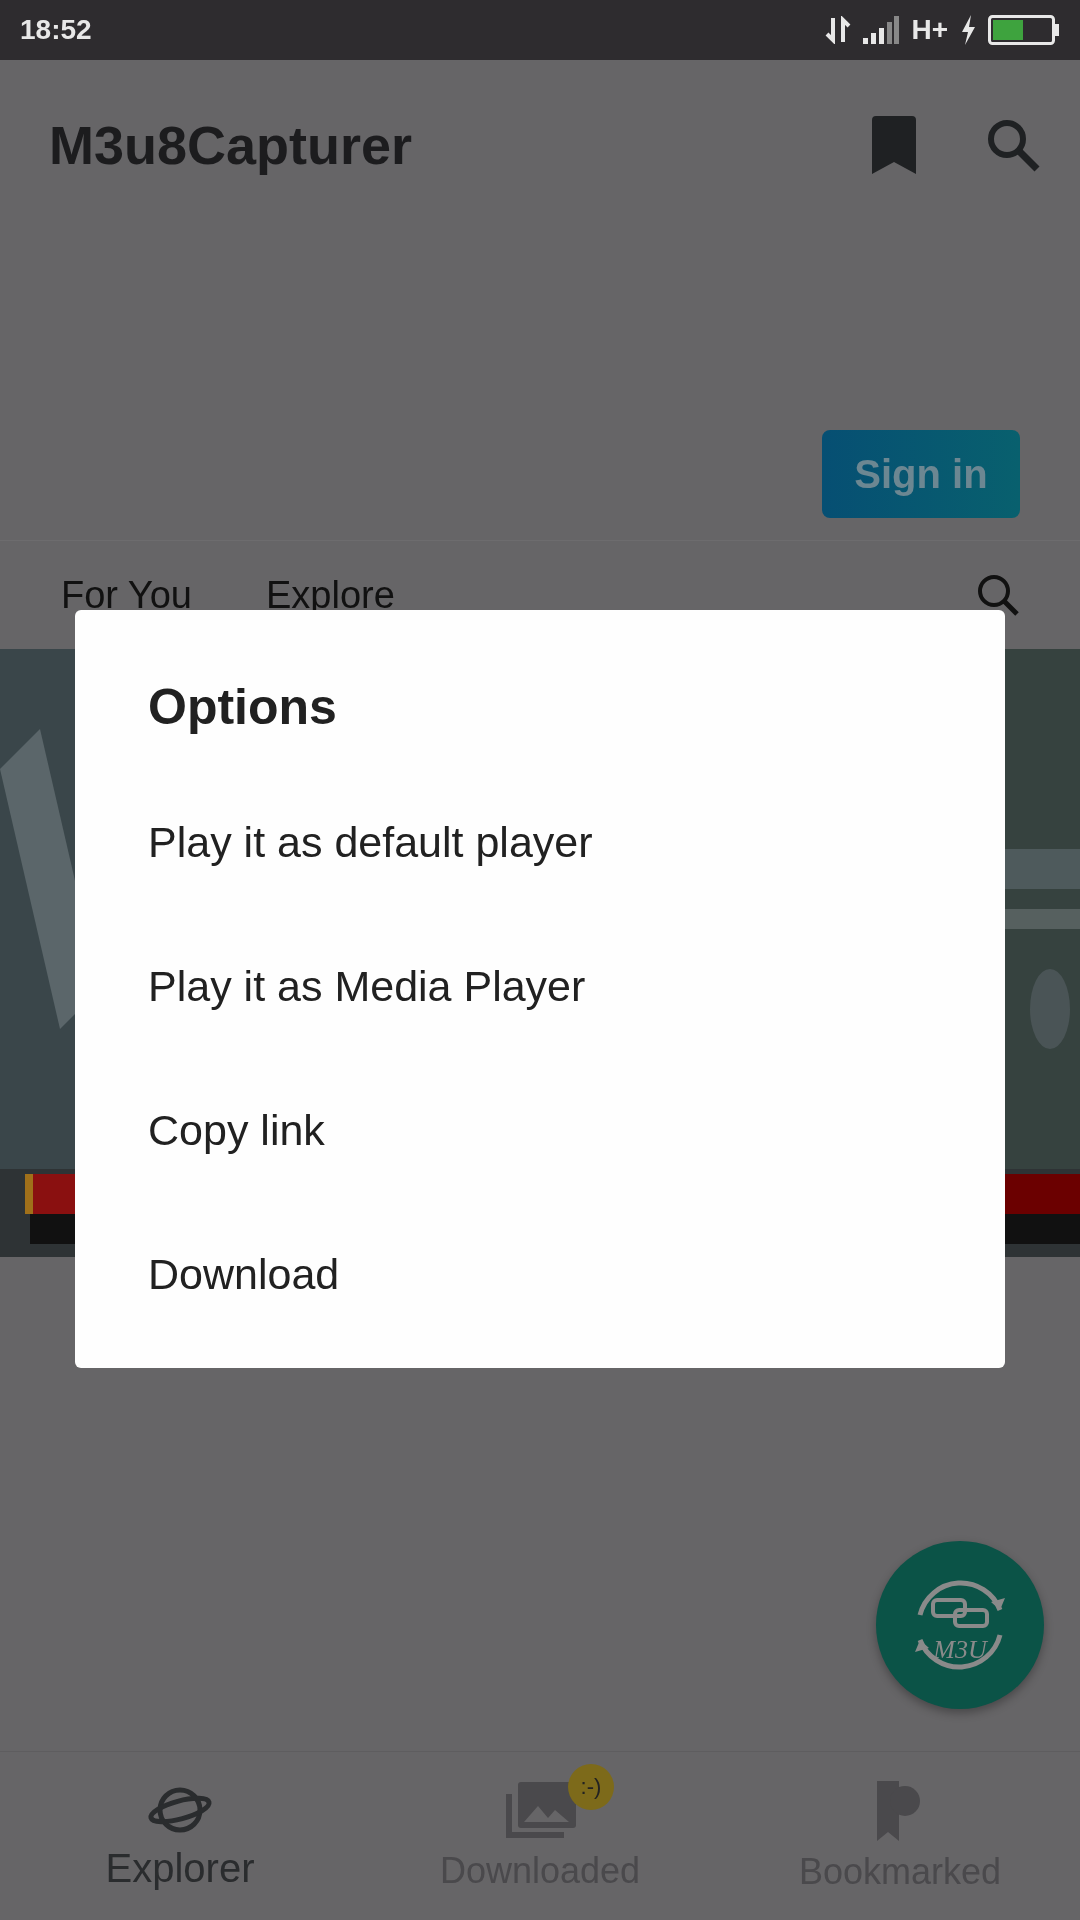 This screenshot has height=1920, width=1080. Describe the element at coordinates (540, 1274) in the screenshot. I see `menu-item: Download` at that location.